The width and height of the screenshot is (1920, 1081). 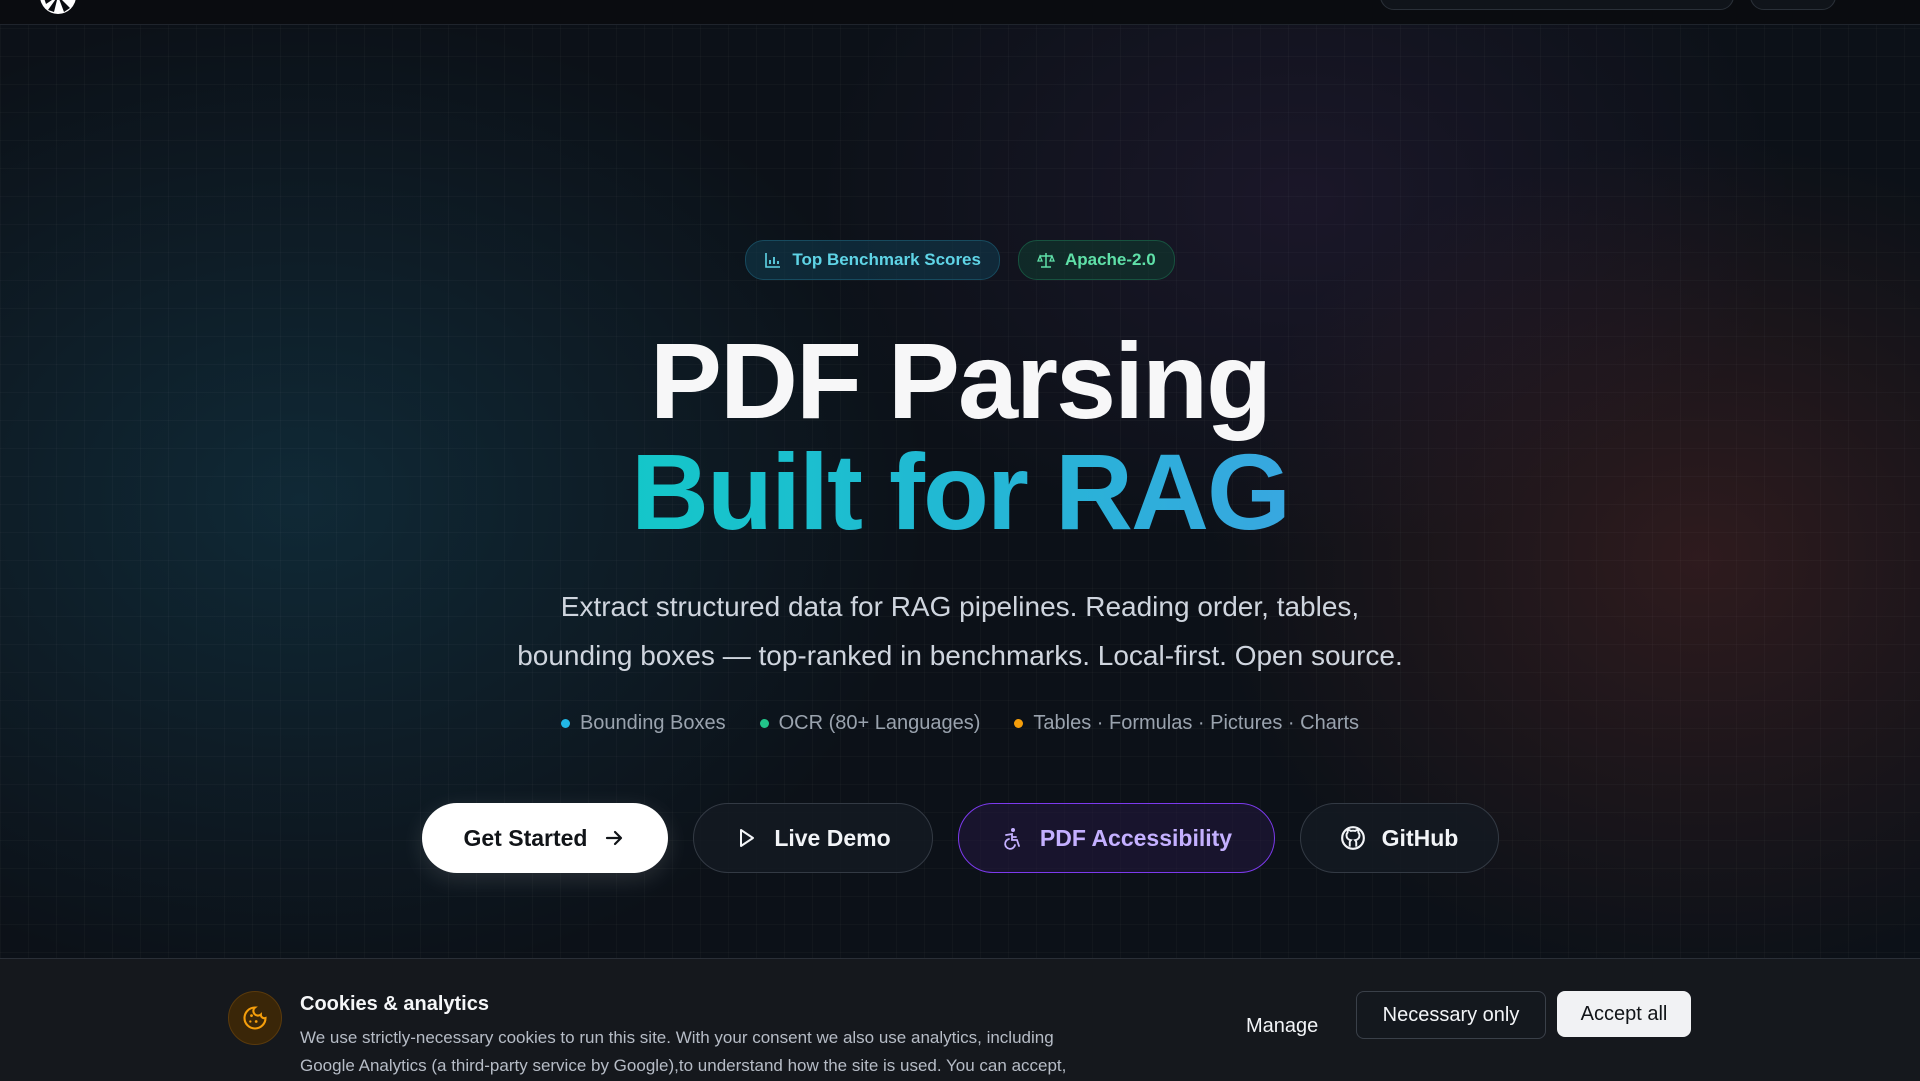 I want to click on accept-all-button: Accept all, so click(x=1624, y=1014).